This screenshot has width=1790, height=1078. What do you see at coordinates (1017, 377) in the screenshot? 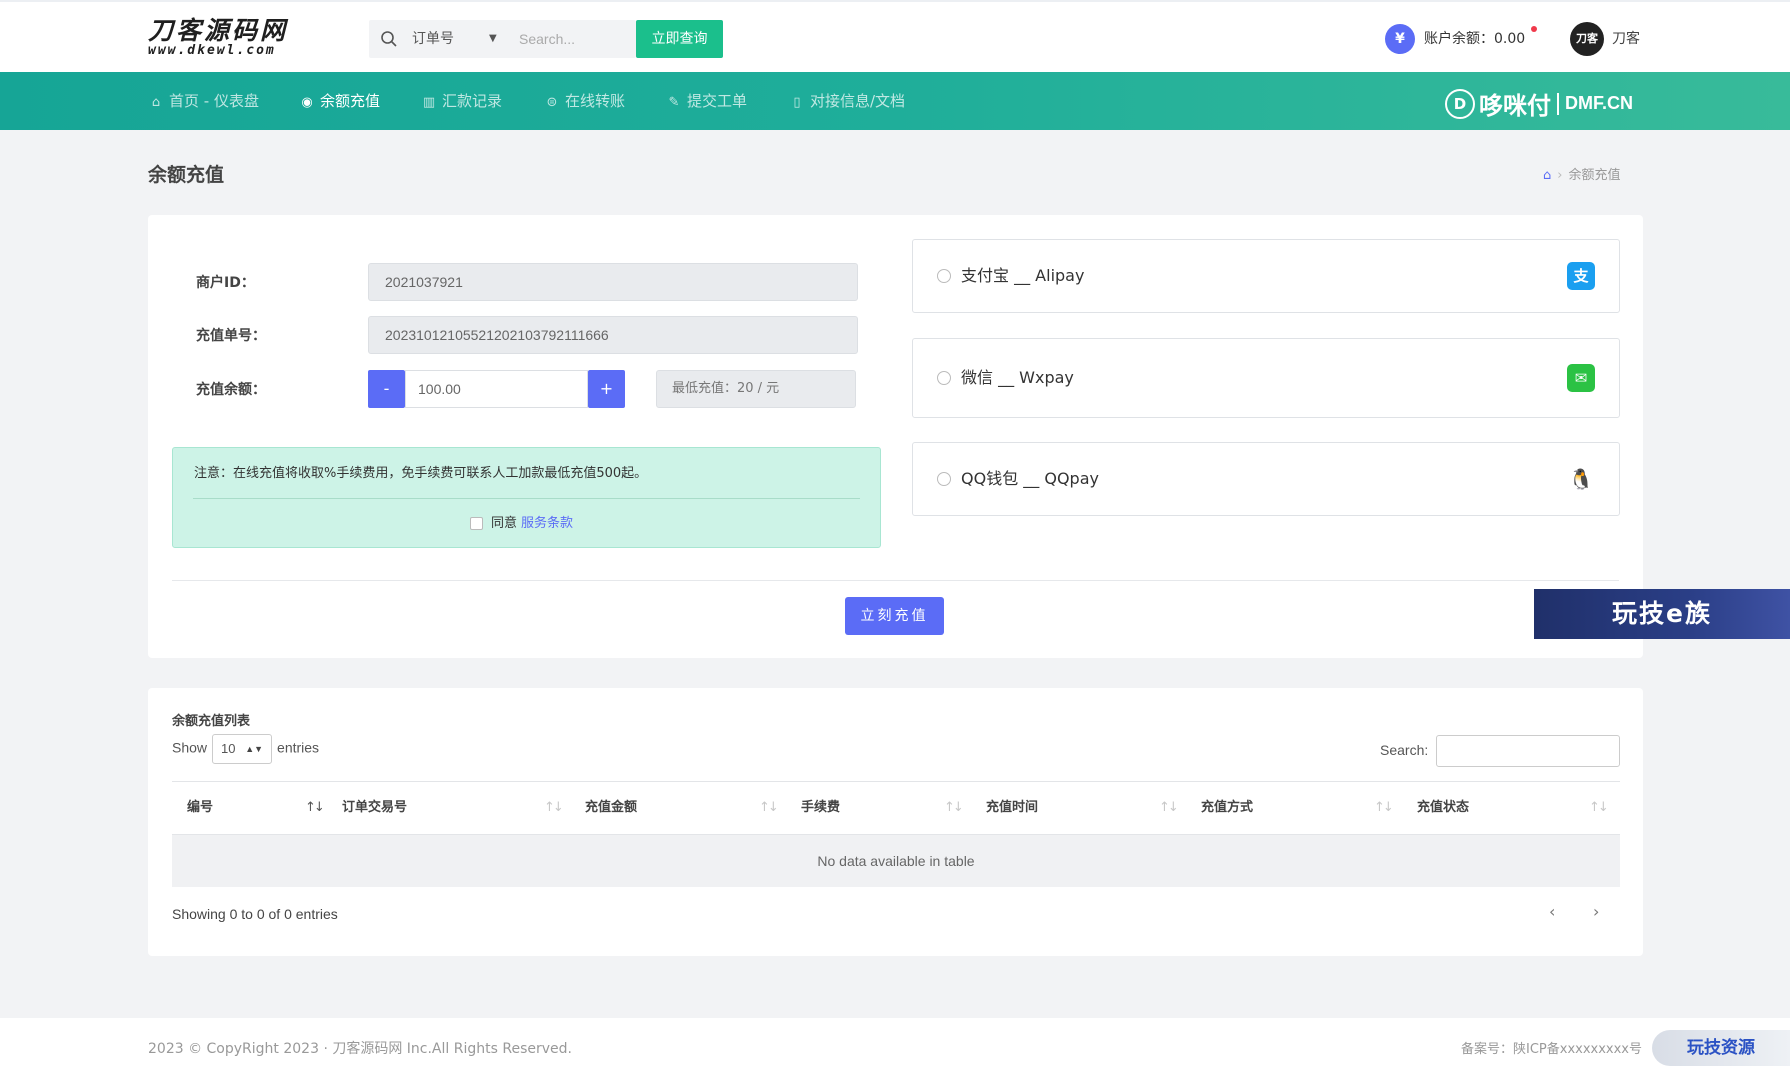
I see `payment-label: 微信 __ Wxpay` at bounding box center [1017, 377].